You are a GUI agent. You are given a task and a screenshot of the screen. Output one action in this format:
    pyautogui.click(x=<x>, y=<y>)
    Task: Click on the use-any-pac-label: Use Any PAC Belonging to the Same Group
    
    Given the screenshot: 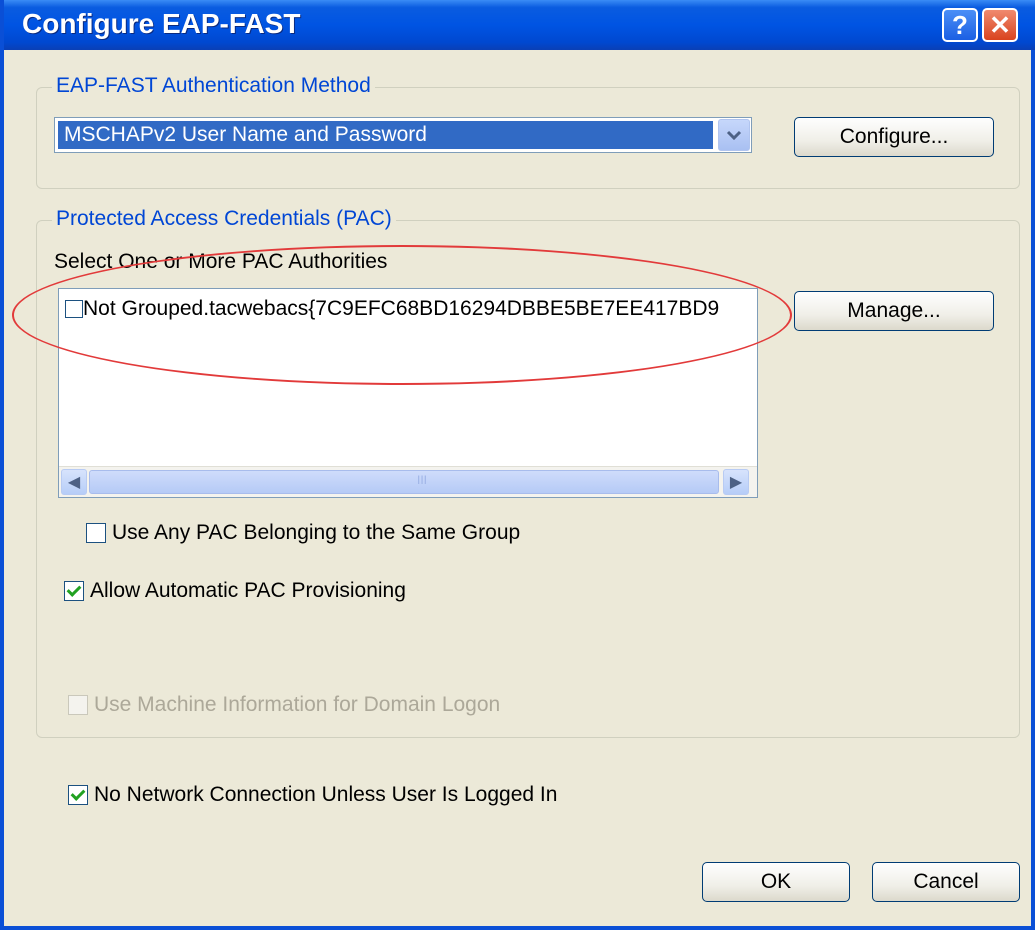 What is the action you would take?
    pyautogui.click(x=316, y=532)
    